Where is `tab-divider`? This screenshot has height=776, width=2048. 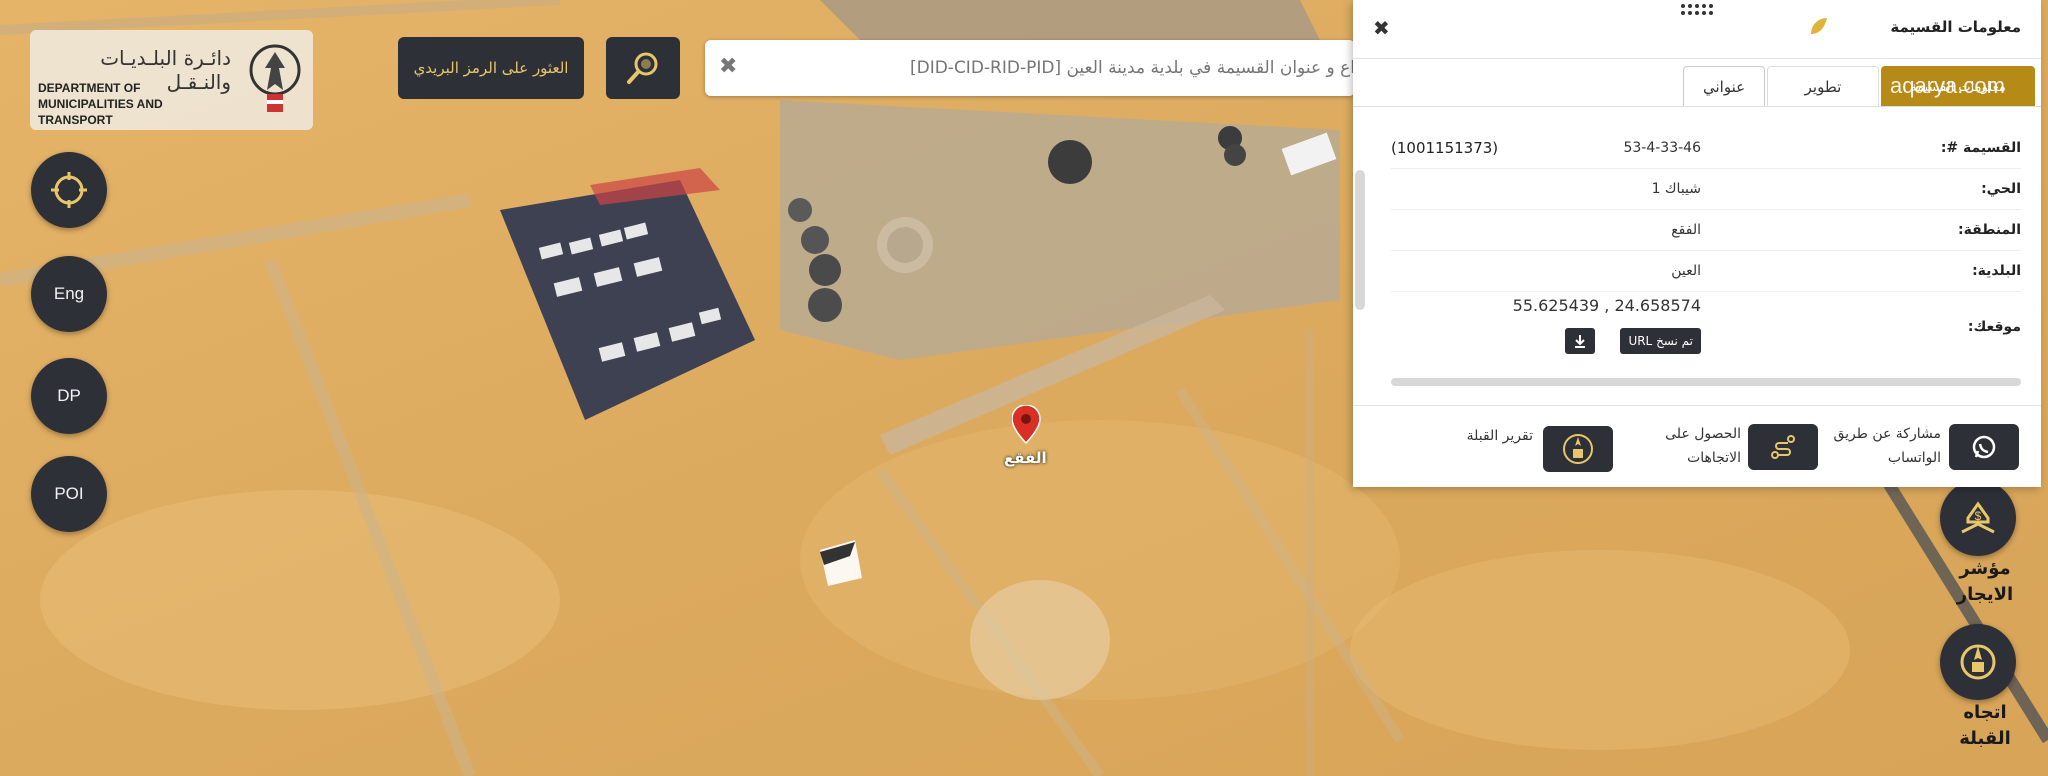 tab-divider is located at coordinates (1697, 106).